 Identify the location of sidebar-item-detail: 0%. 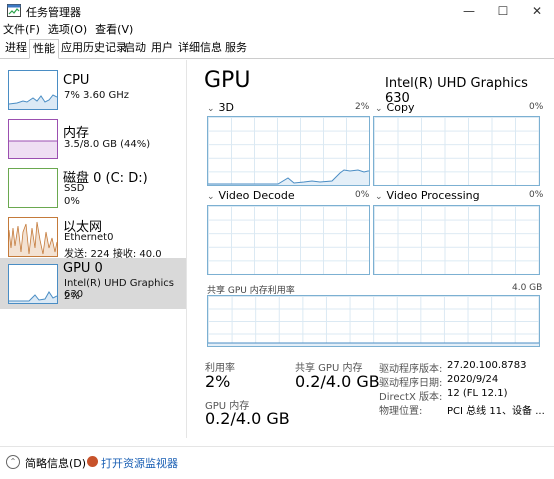
(72, 201).